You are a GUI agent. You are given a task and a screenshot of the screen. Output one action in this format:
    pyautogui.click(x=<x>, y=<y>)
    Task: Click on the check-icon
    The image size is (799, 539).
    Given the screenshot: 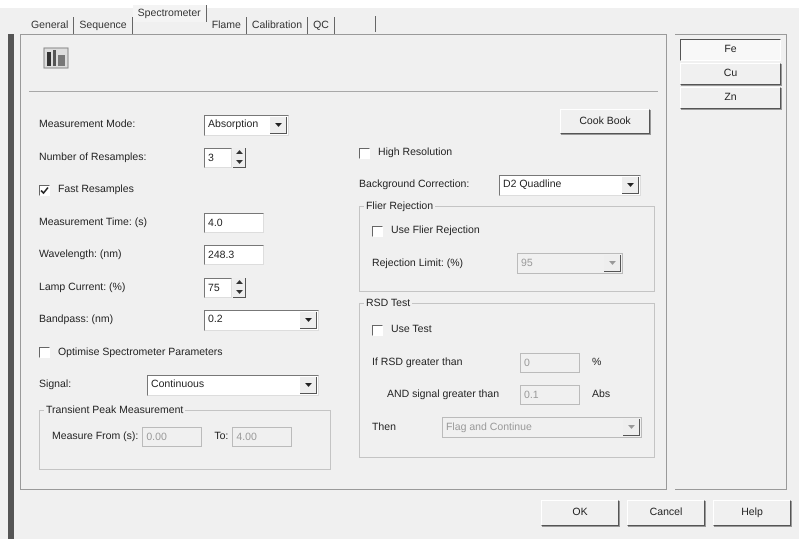 What is the action you would take?
    pyautogui.click(x=44, y=190)
    